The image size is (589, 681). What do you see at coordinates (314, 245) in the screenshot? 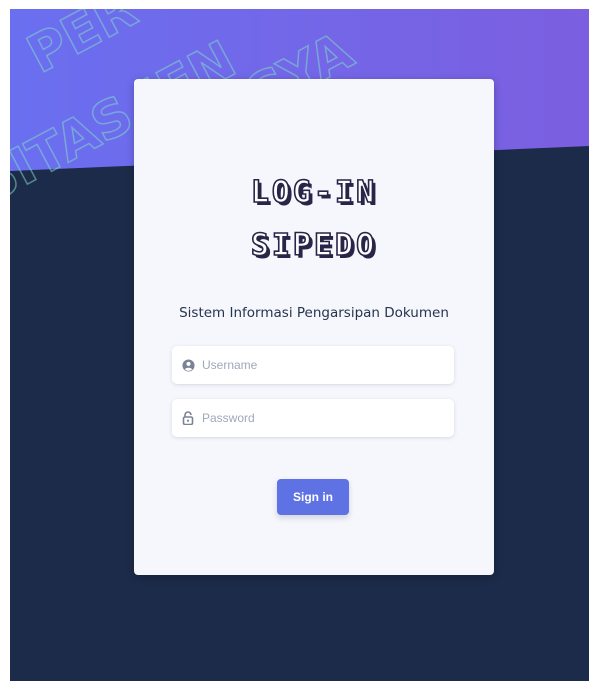
I see `logo-line-2: SIPEDO` at bounding box center [314, 245].